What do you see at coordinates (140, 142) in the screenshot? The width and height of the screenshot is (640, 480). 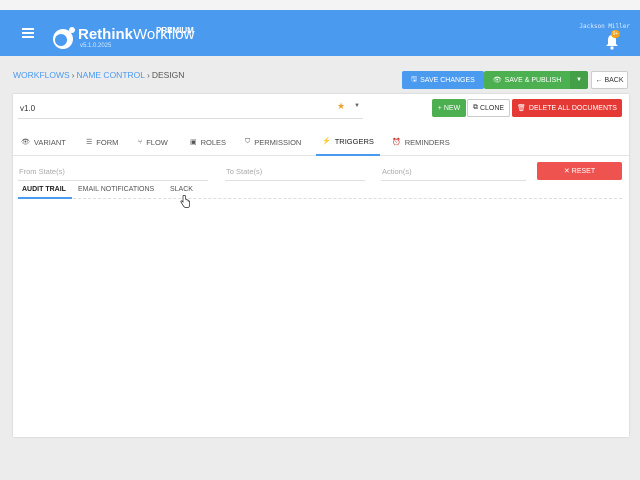 I see `flow-icon: ⑂` at bounding box center [140, 142].